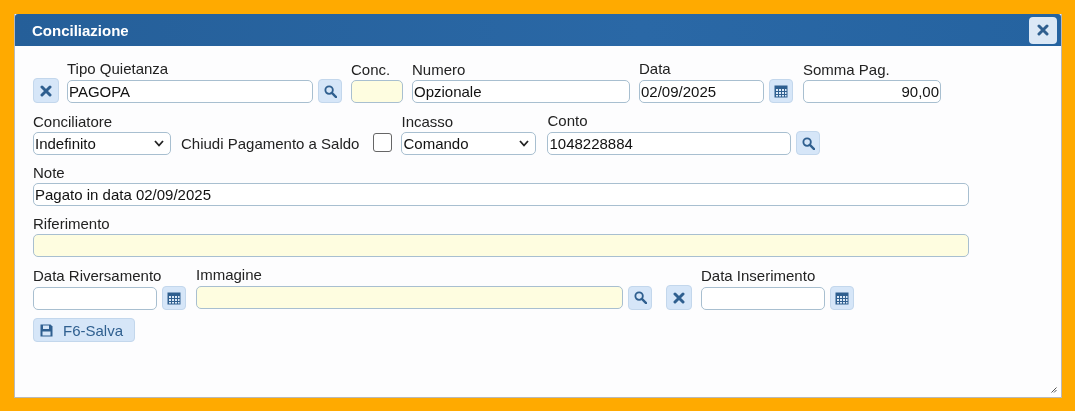 The image size is (1075, 411). I want to click on immagine-field, so click(409, 297).